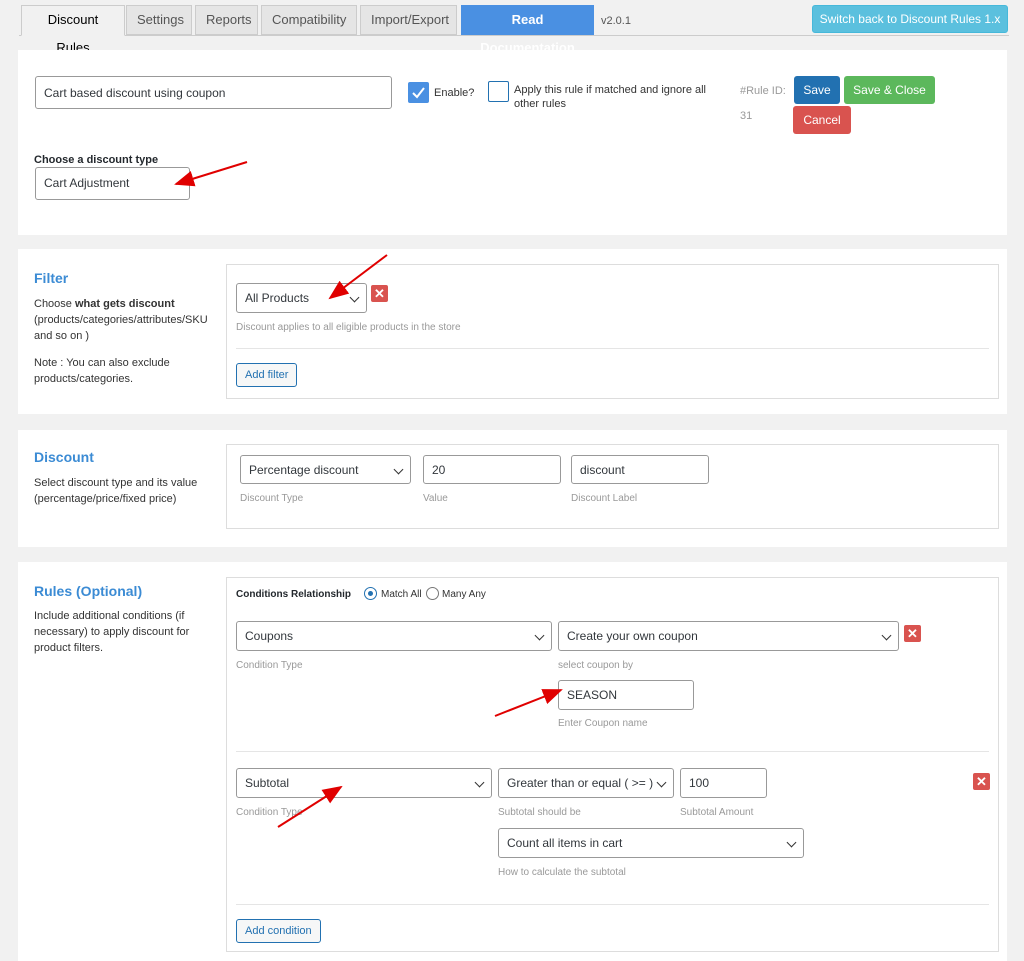 The height and width of the screenshot is (961, 1024). What do you see at coordinates (87, 183) in the screenshot?
I see `discount-type-value: Cart Adjustment` at bounding box center [87, 183].